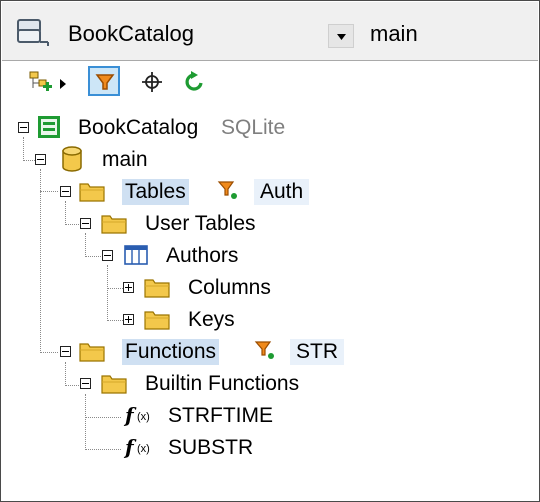  I want to click on filter-toggle-button, so click(104, 81).